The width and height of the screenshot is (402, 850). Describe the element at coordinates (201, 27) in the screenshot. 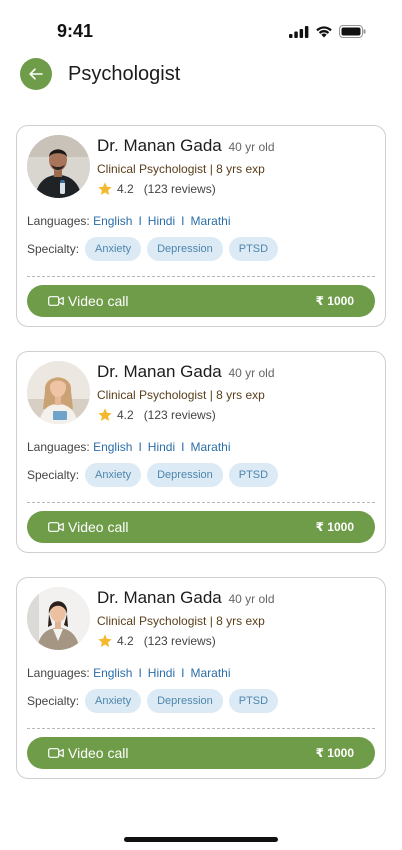

I see `status-bar: 9:41` at that location.